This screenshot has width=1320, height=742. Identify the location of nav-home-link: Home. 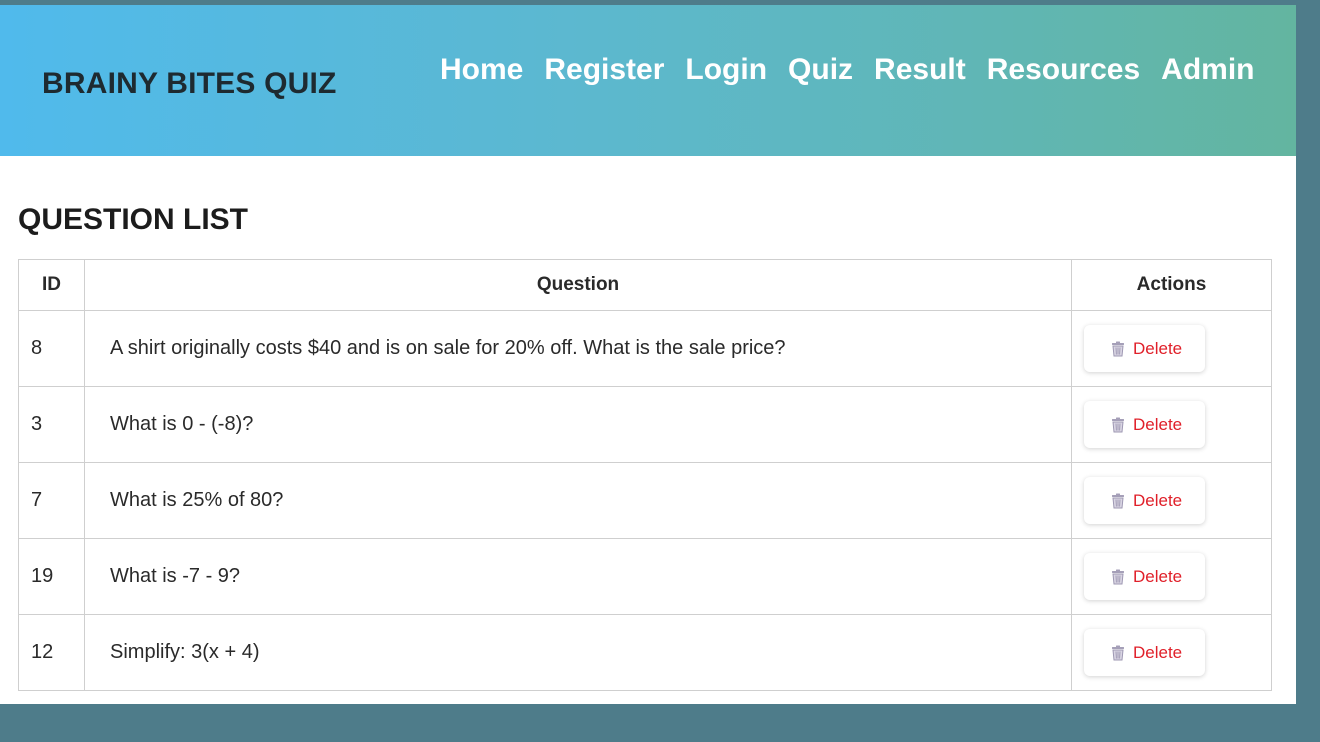
(481, 70).